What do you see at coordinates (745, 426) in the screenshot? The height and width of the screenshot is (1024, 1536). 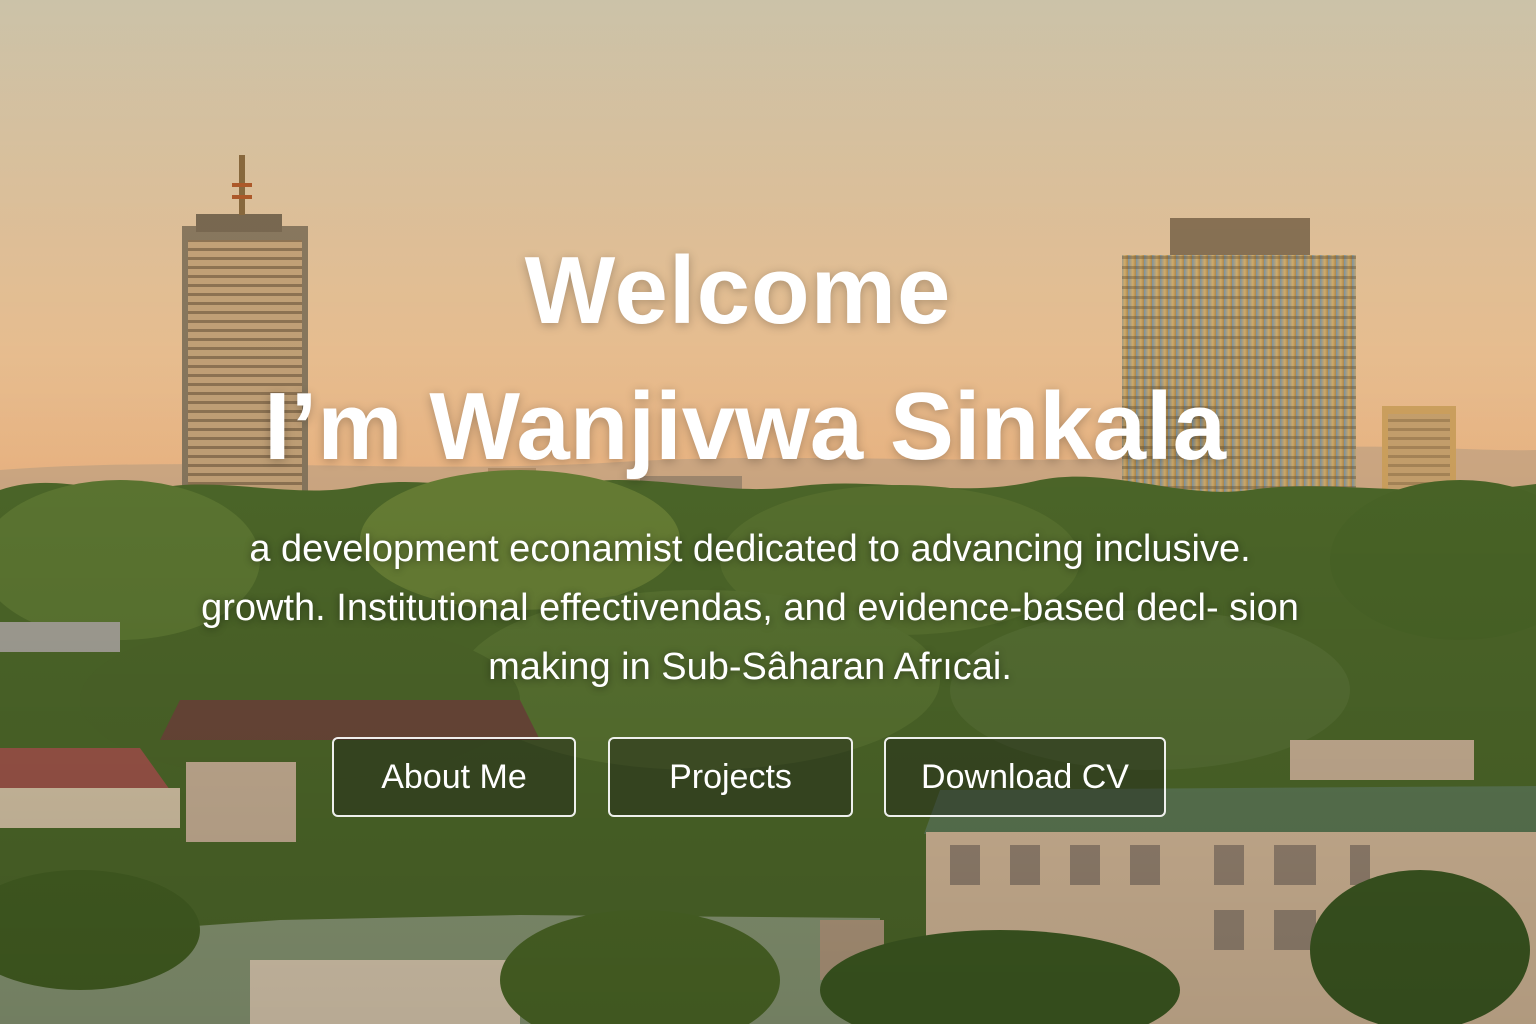 I see `name-heading: I’m Wanjivwa Sinkala` at bounding box center [745, 426].